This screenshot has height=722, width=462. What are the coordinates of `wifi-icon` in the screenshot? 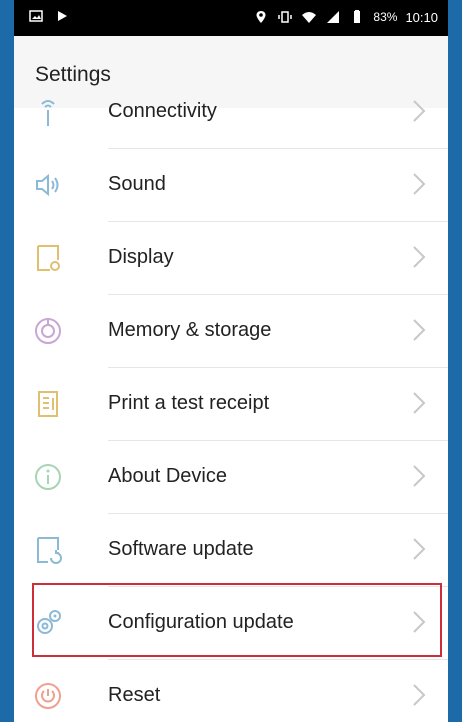 It's located at (309, 17).